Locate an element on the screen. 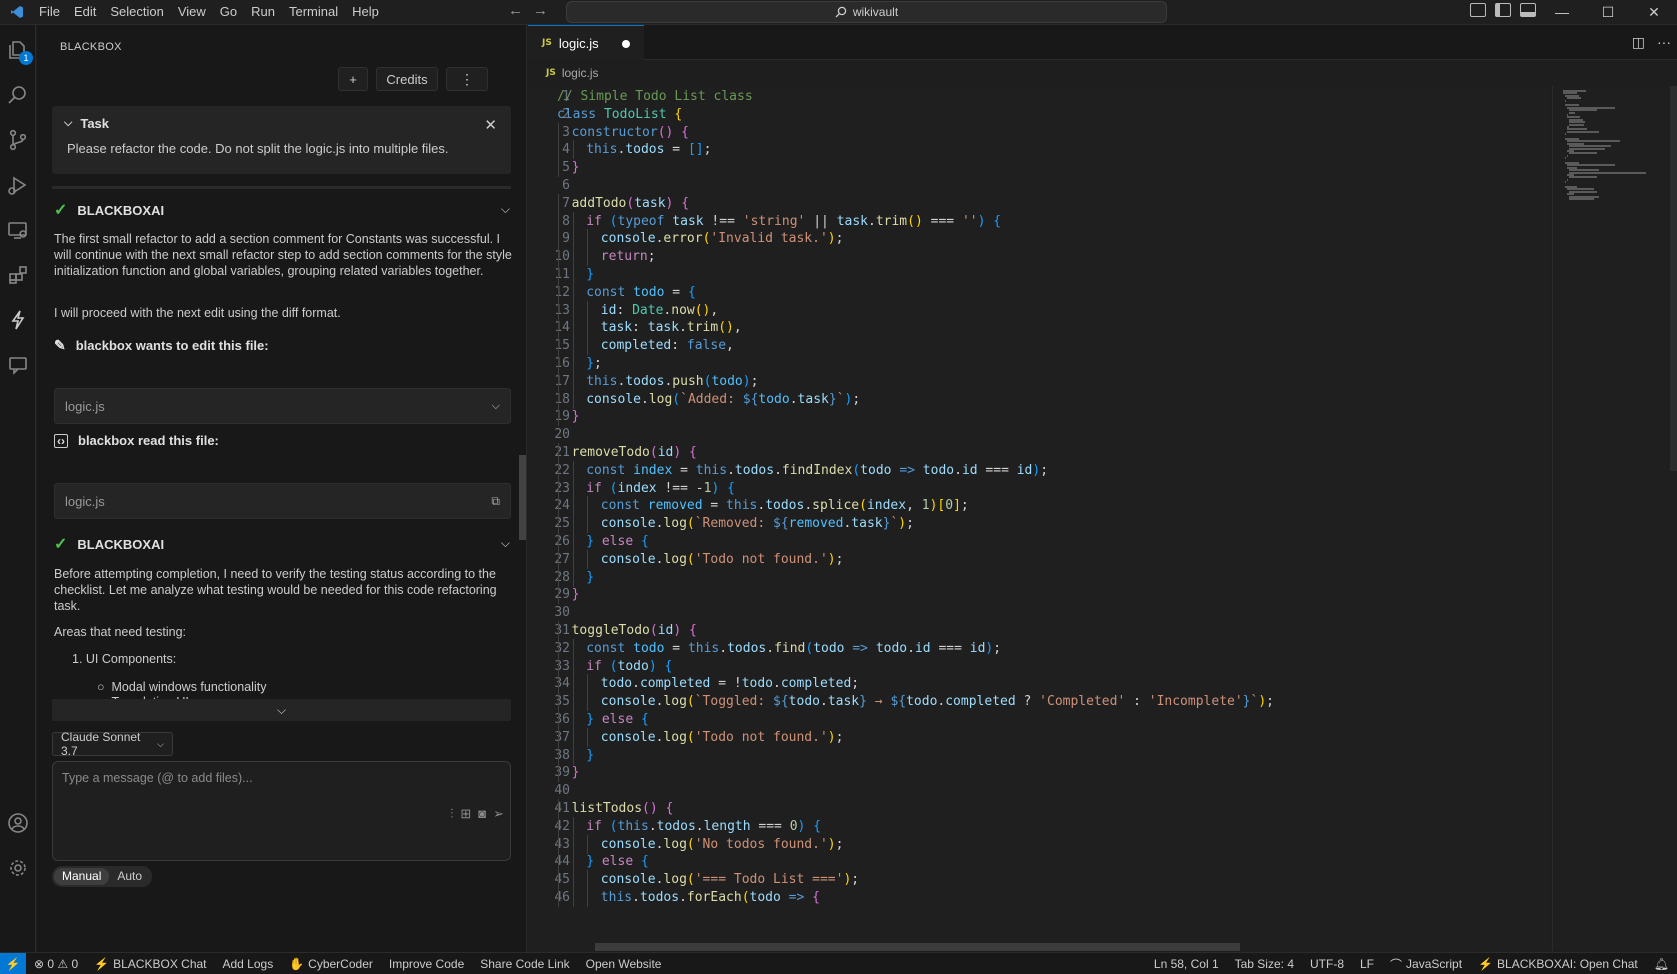 This screenshot has width=1677, height=974. code-line: 43 console.log('No todos found.'); is located at coordinates (1038, 844).